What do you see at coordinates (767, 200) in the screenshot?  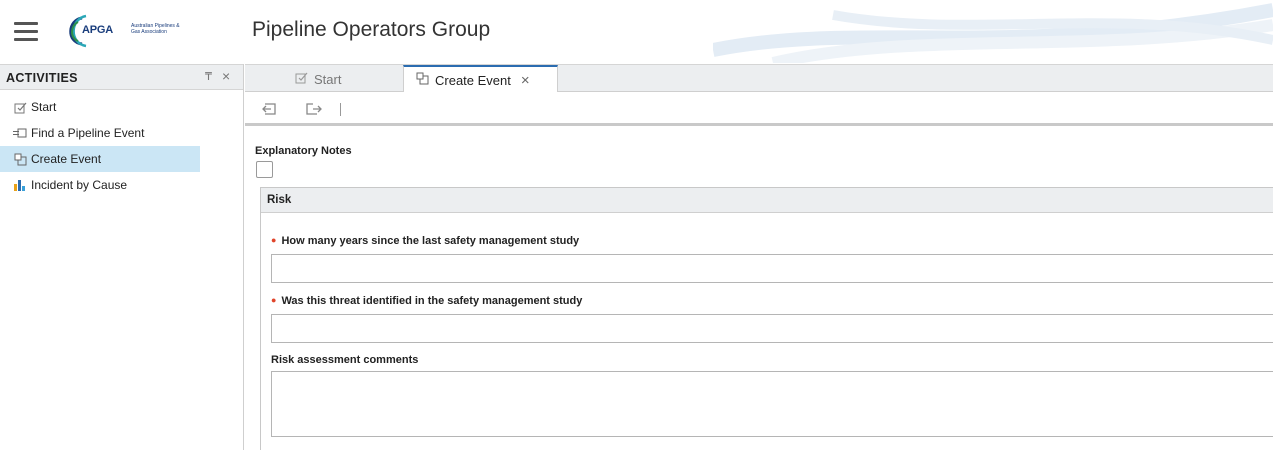 I see `section-title: Risk` at bounding box center [767, 200].